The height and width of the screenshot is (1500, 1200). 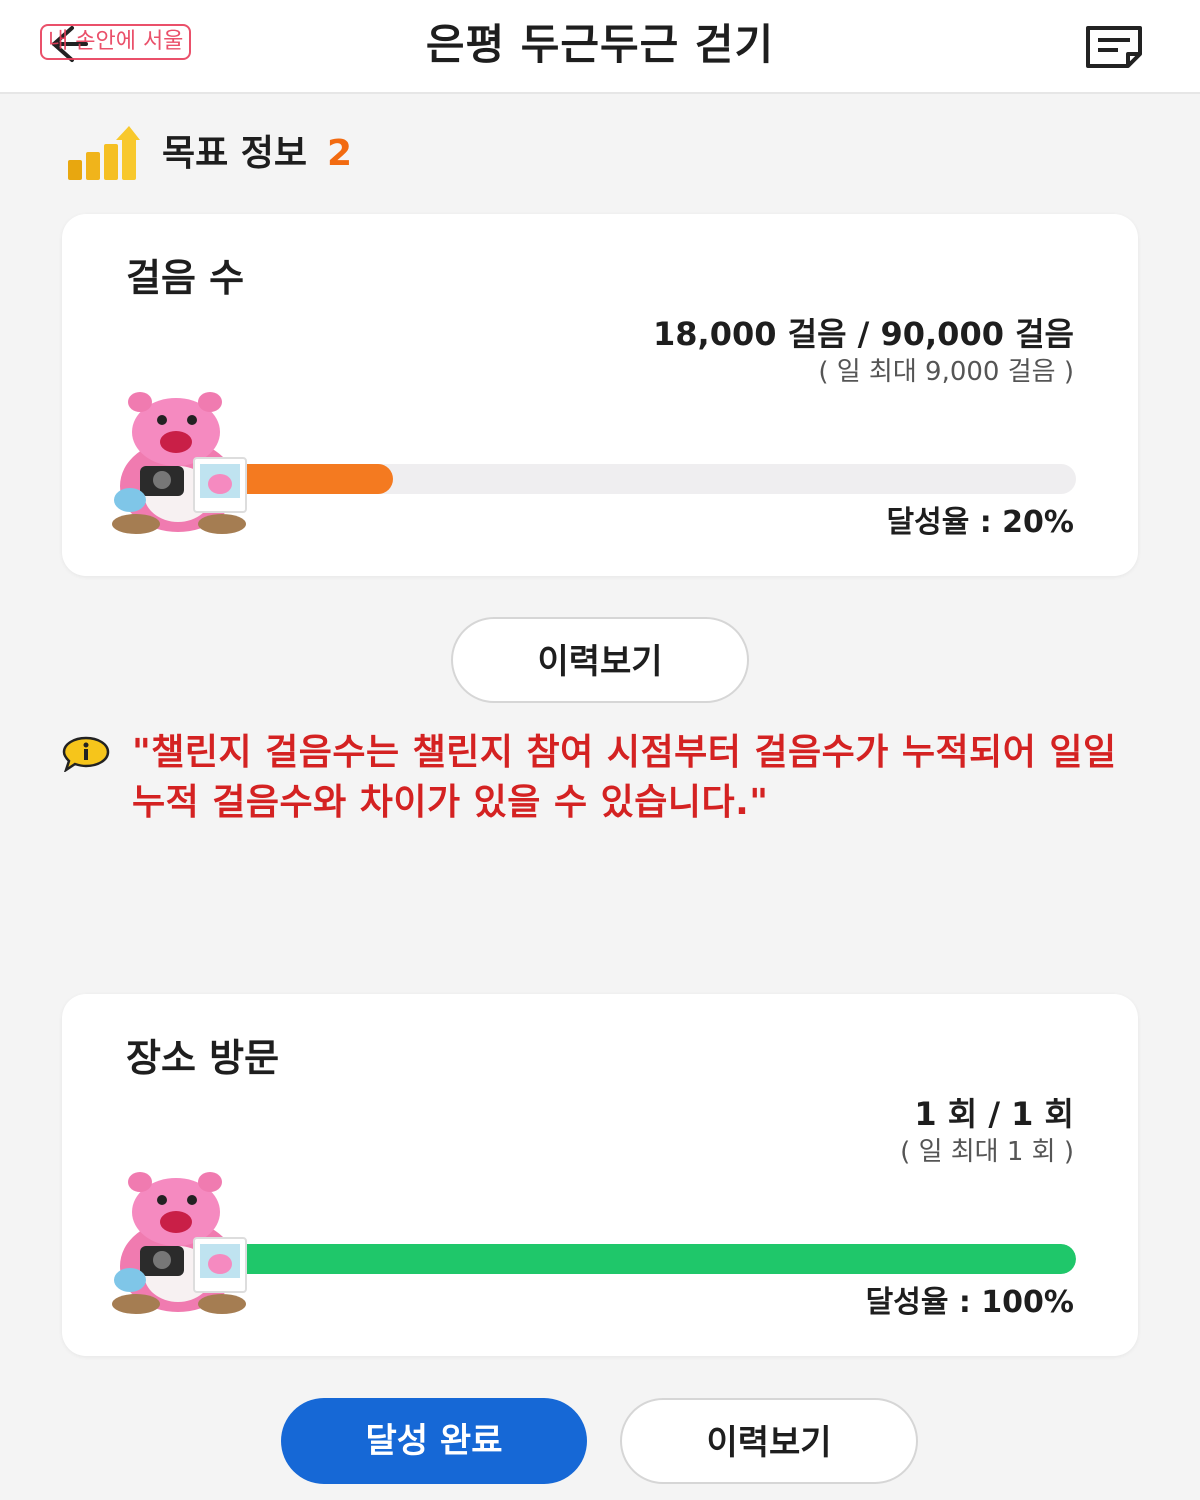 What do you see at coordinates (600, 660) in the screenshot?
I see `history-button-steps: 이력보기` at bounding box center [600, 660].